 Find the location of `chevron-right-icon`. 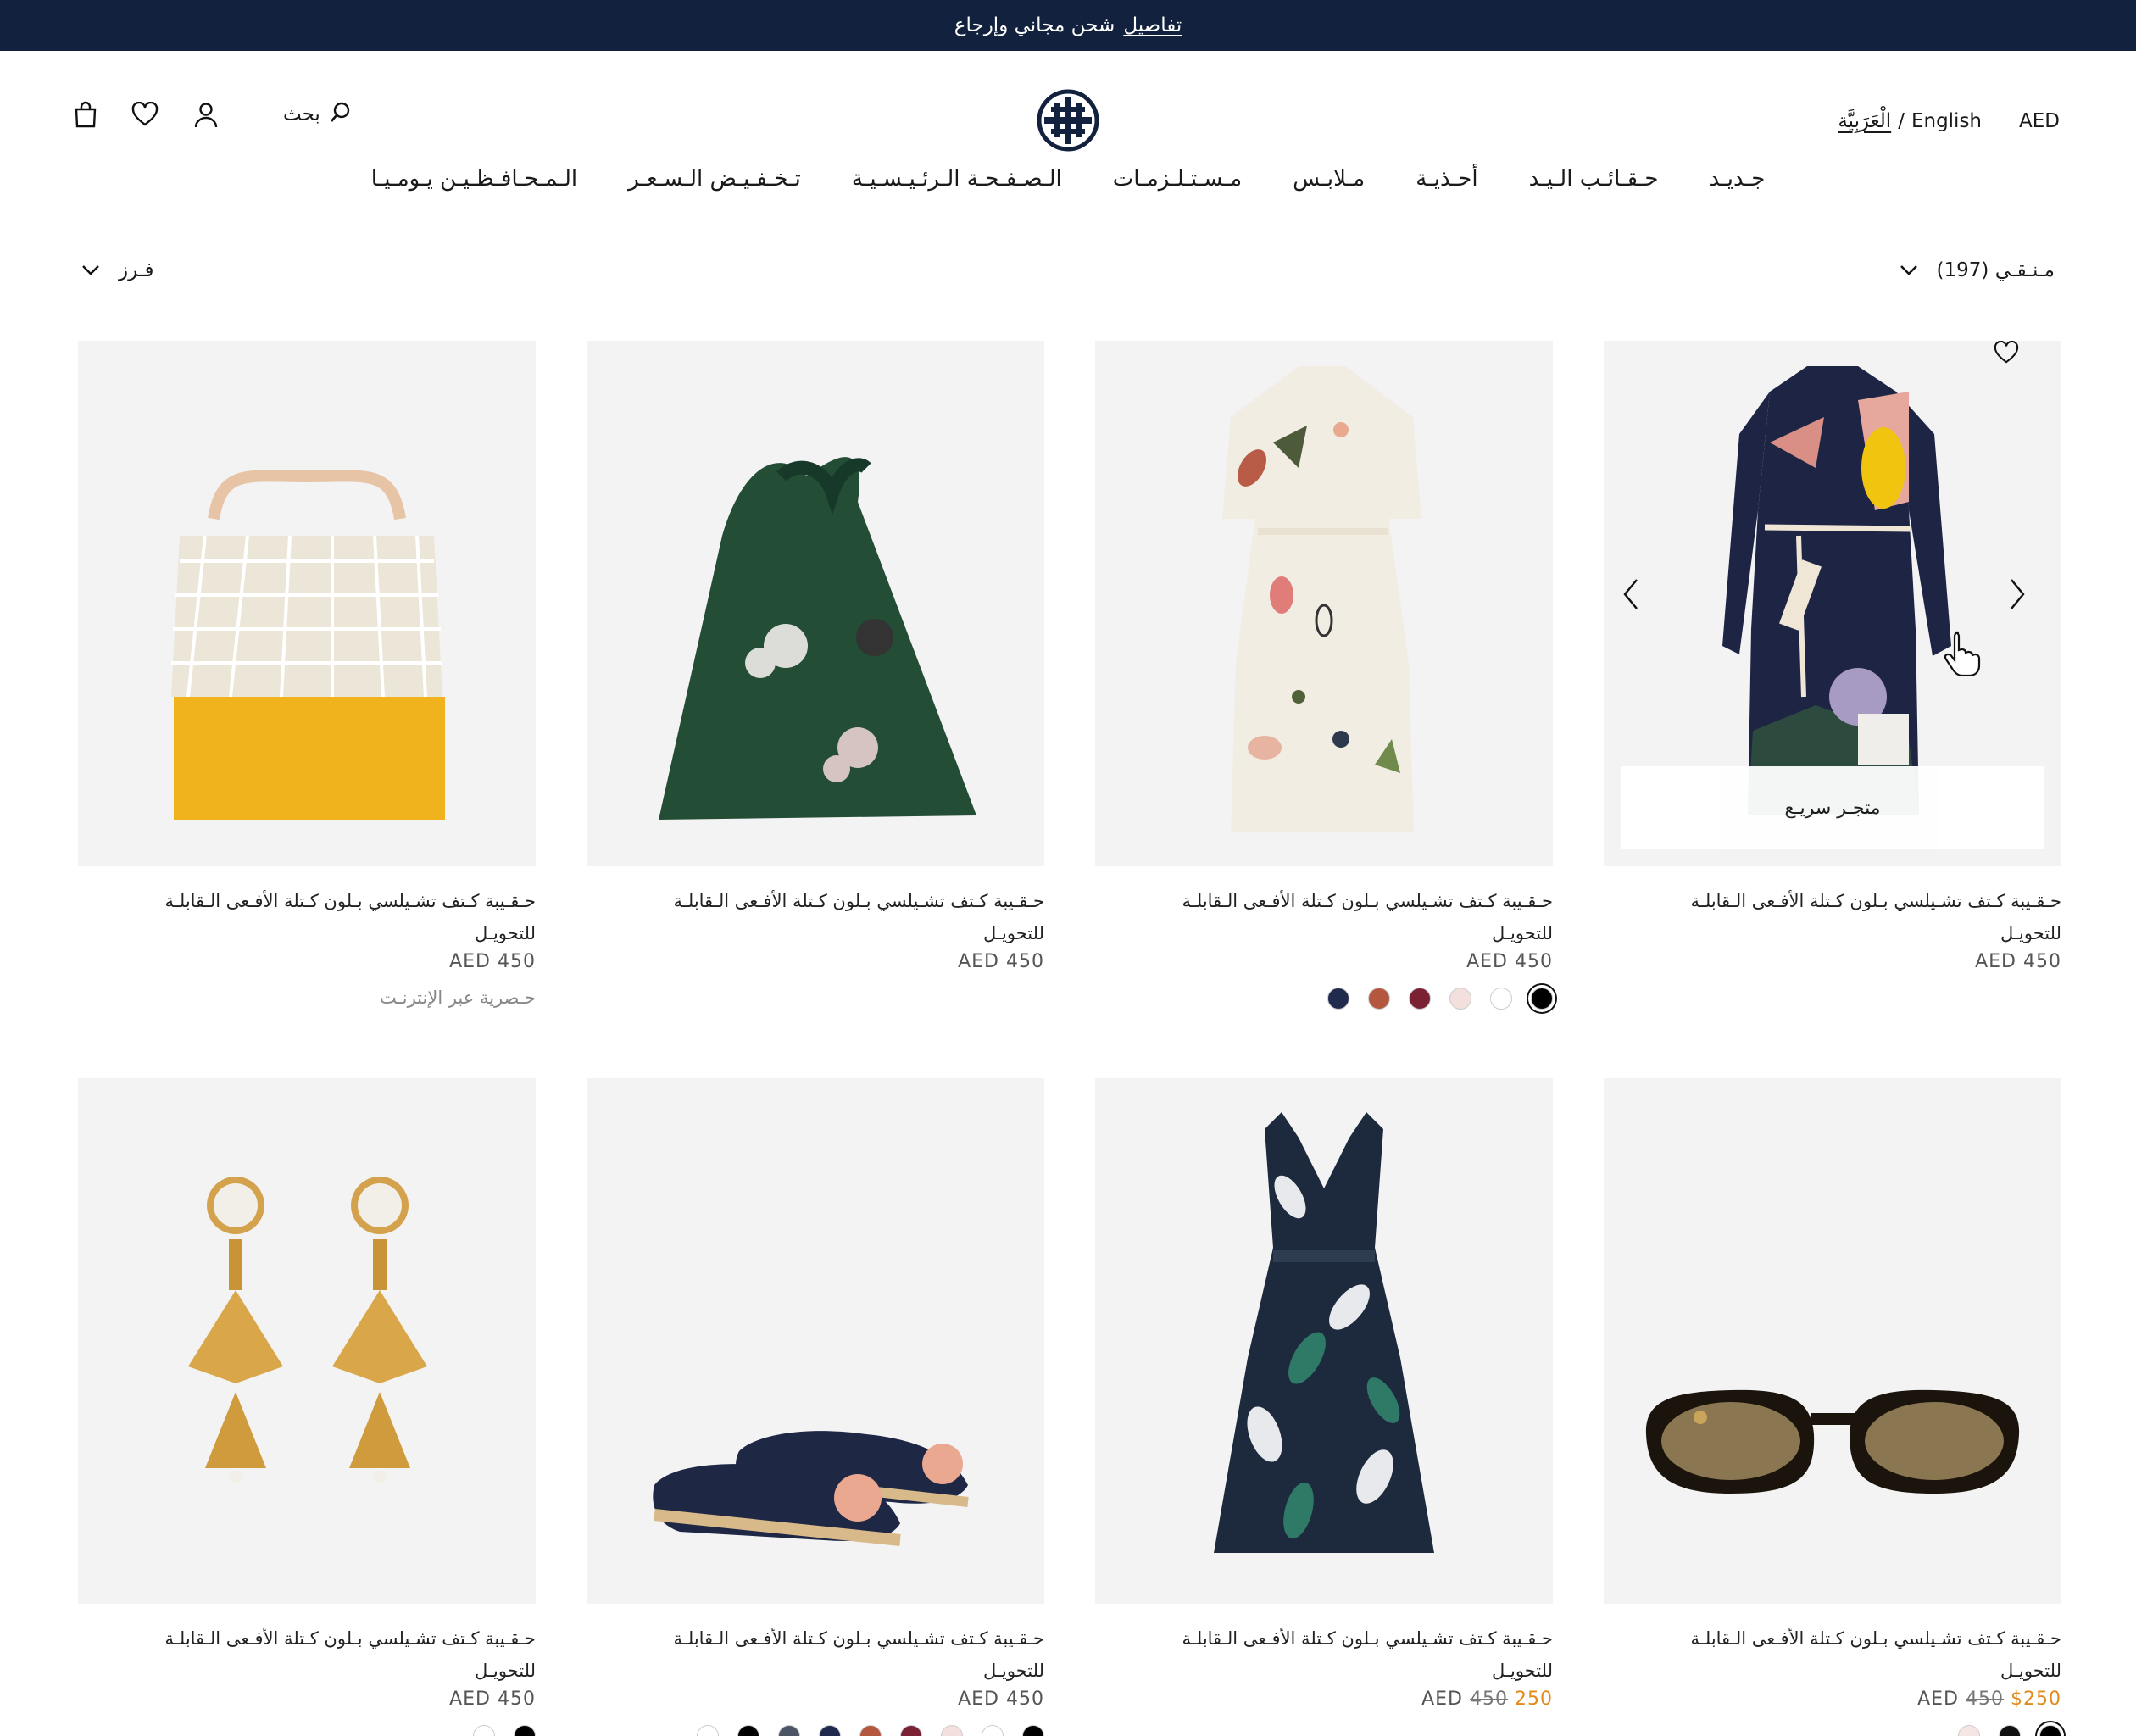

chevron-right-icon is located at coordinates (2026, 603).